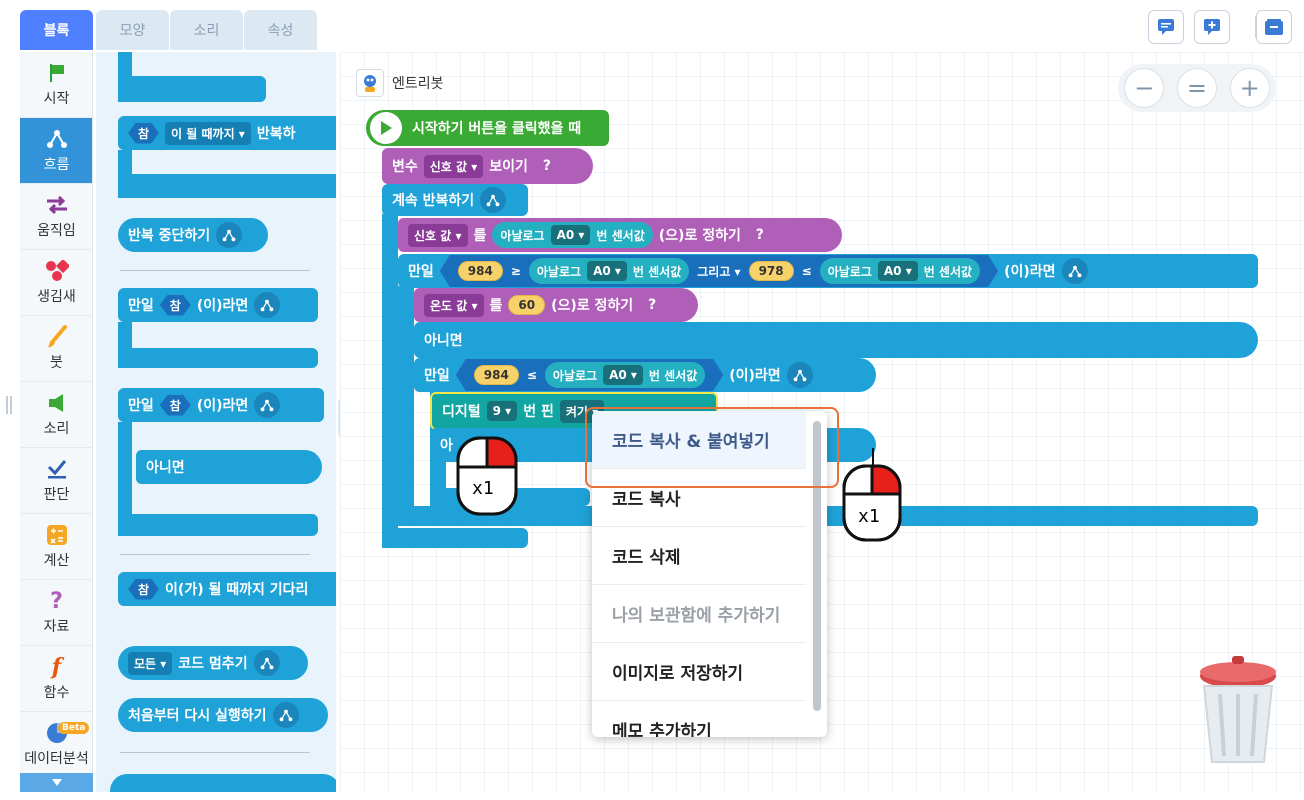 The image size is (1304, 800). Describe the element at coordinates (699, 556) in the screenshot. I see `menu-item-delete: 코드 삭제` at that location.